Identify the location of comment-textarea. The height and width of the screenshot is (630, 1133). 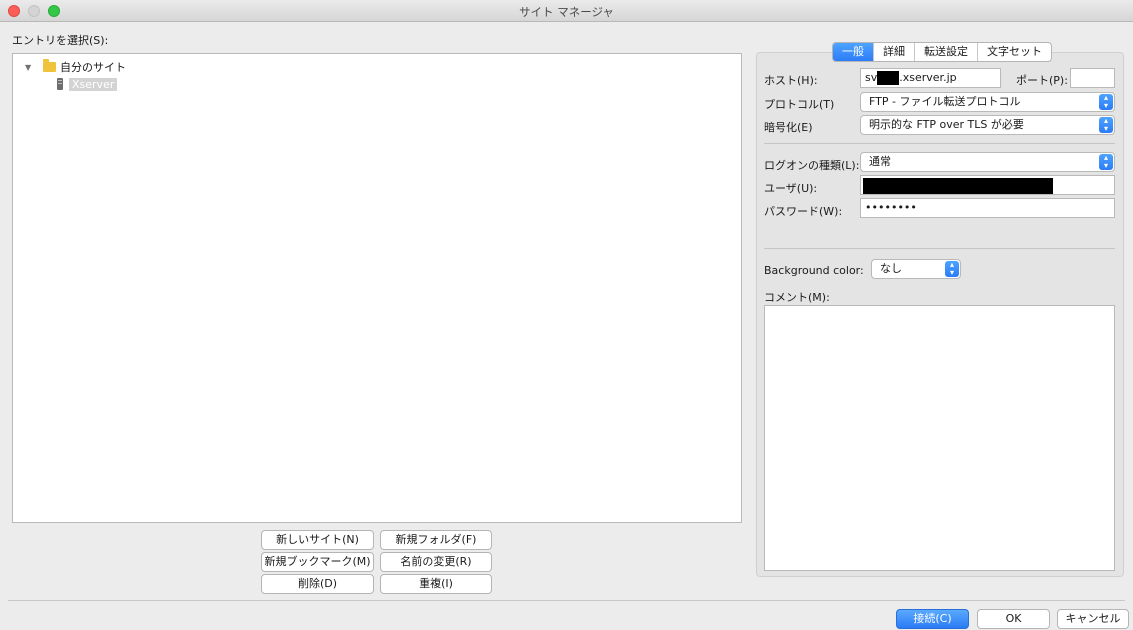
(939, 438).